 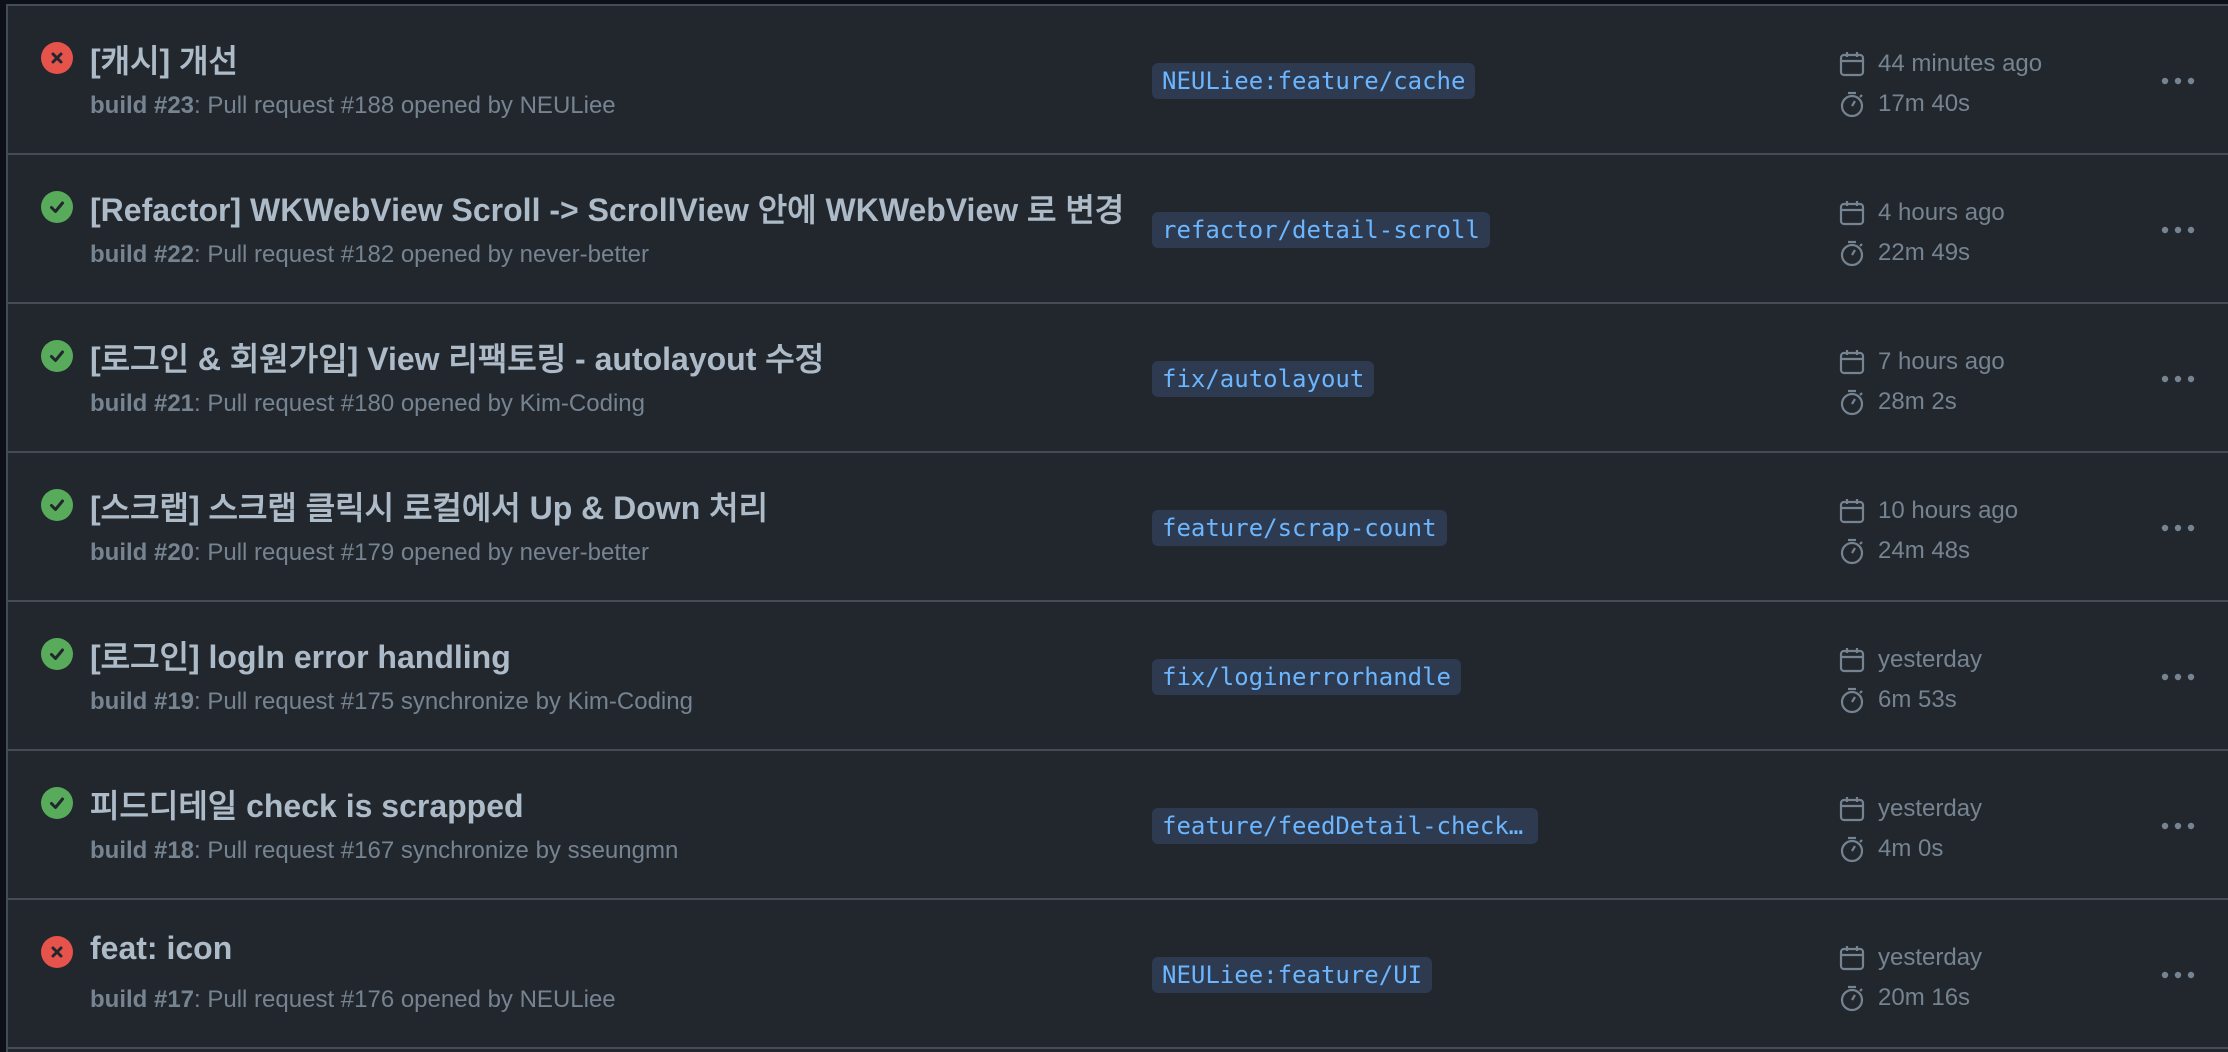 What do you see at coordinates (142, 403) in the screenshot?
I see `build-number: build #21` at bounding box center [142, 403].